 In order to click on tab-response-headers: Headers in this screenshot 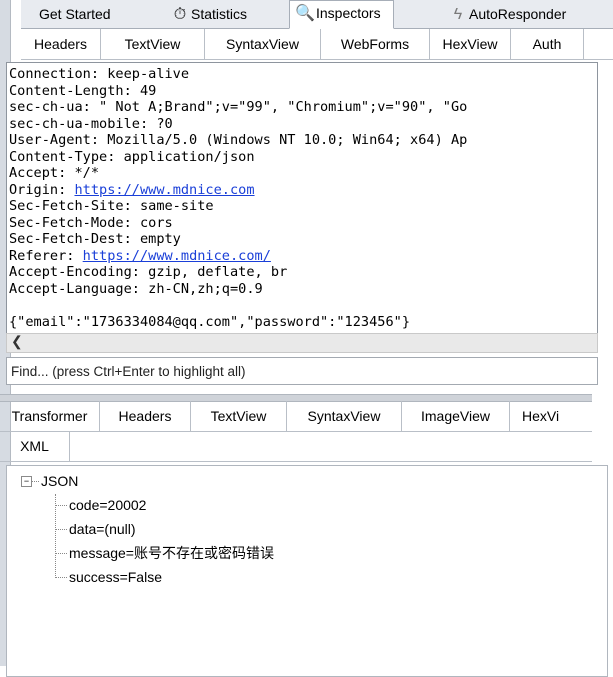, I will do `click(145, 416)`.